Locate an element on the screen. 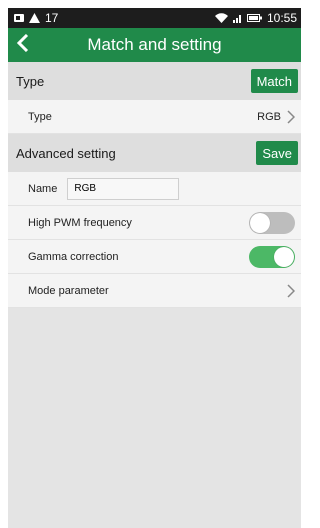 The height and width of the screenshot is (528, 320). type-section-header: Type Match is located at coordinates (154, 81).